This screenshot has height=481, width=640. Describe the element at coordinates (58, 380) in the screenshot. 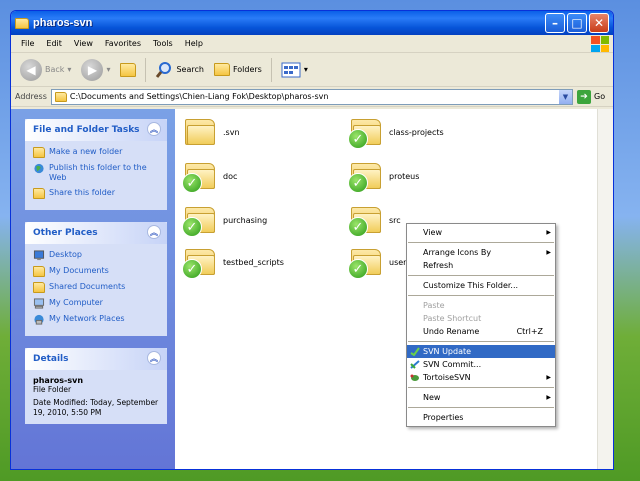

I see `details-name: pharos-svn` at that location.